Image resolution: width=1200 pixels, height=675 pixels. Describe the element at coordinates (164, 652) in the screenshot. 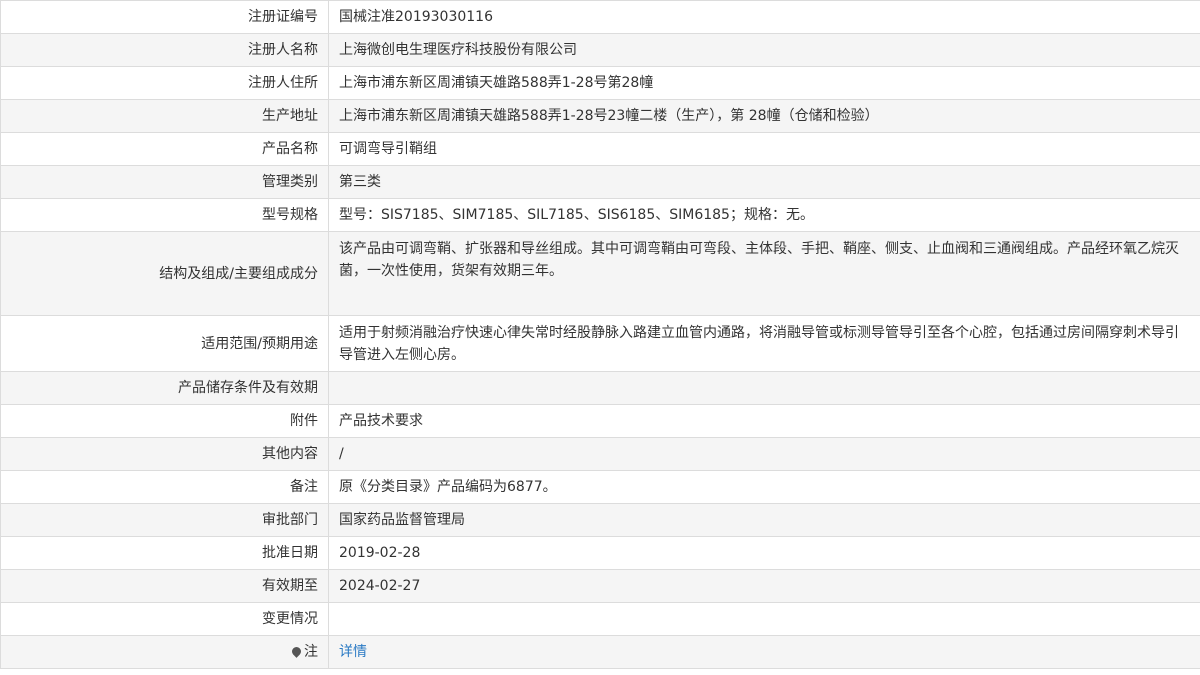

I see `label-note-cell: 注` at that location.